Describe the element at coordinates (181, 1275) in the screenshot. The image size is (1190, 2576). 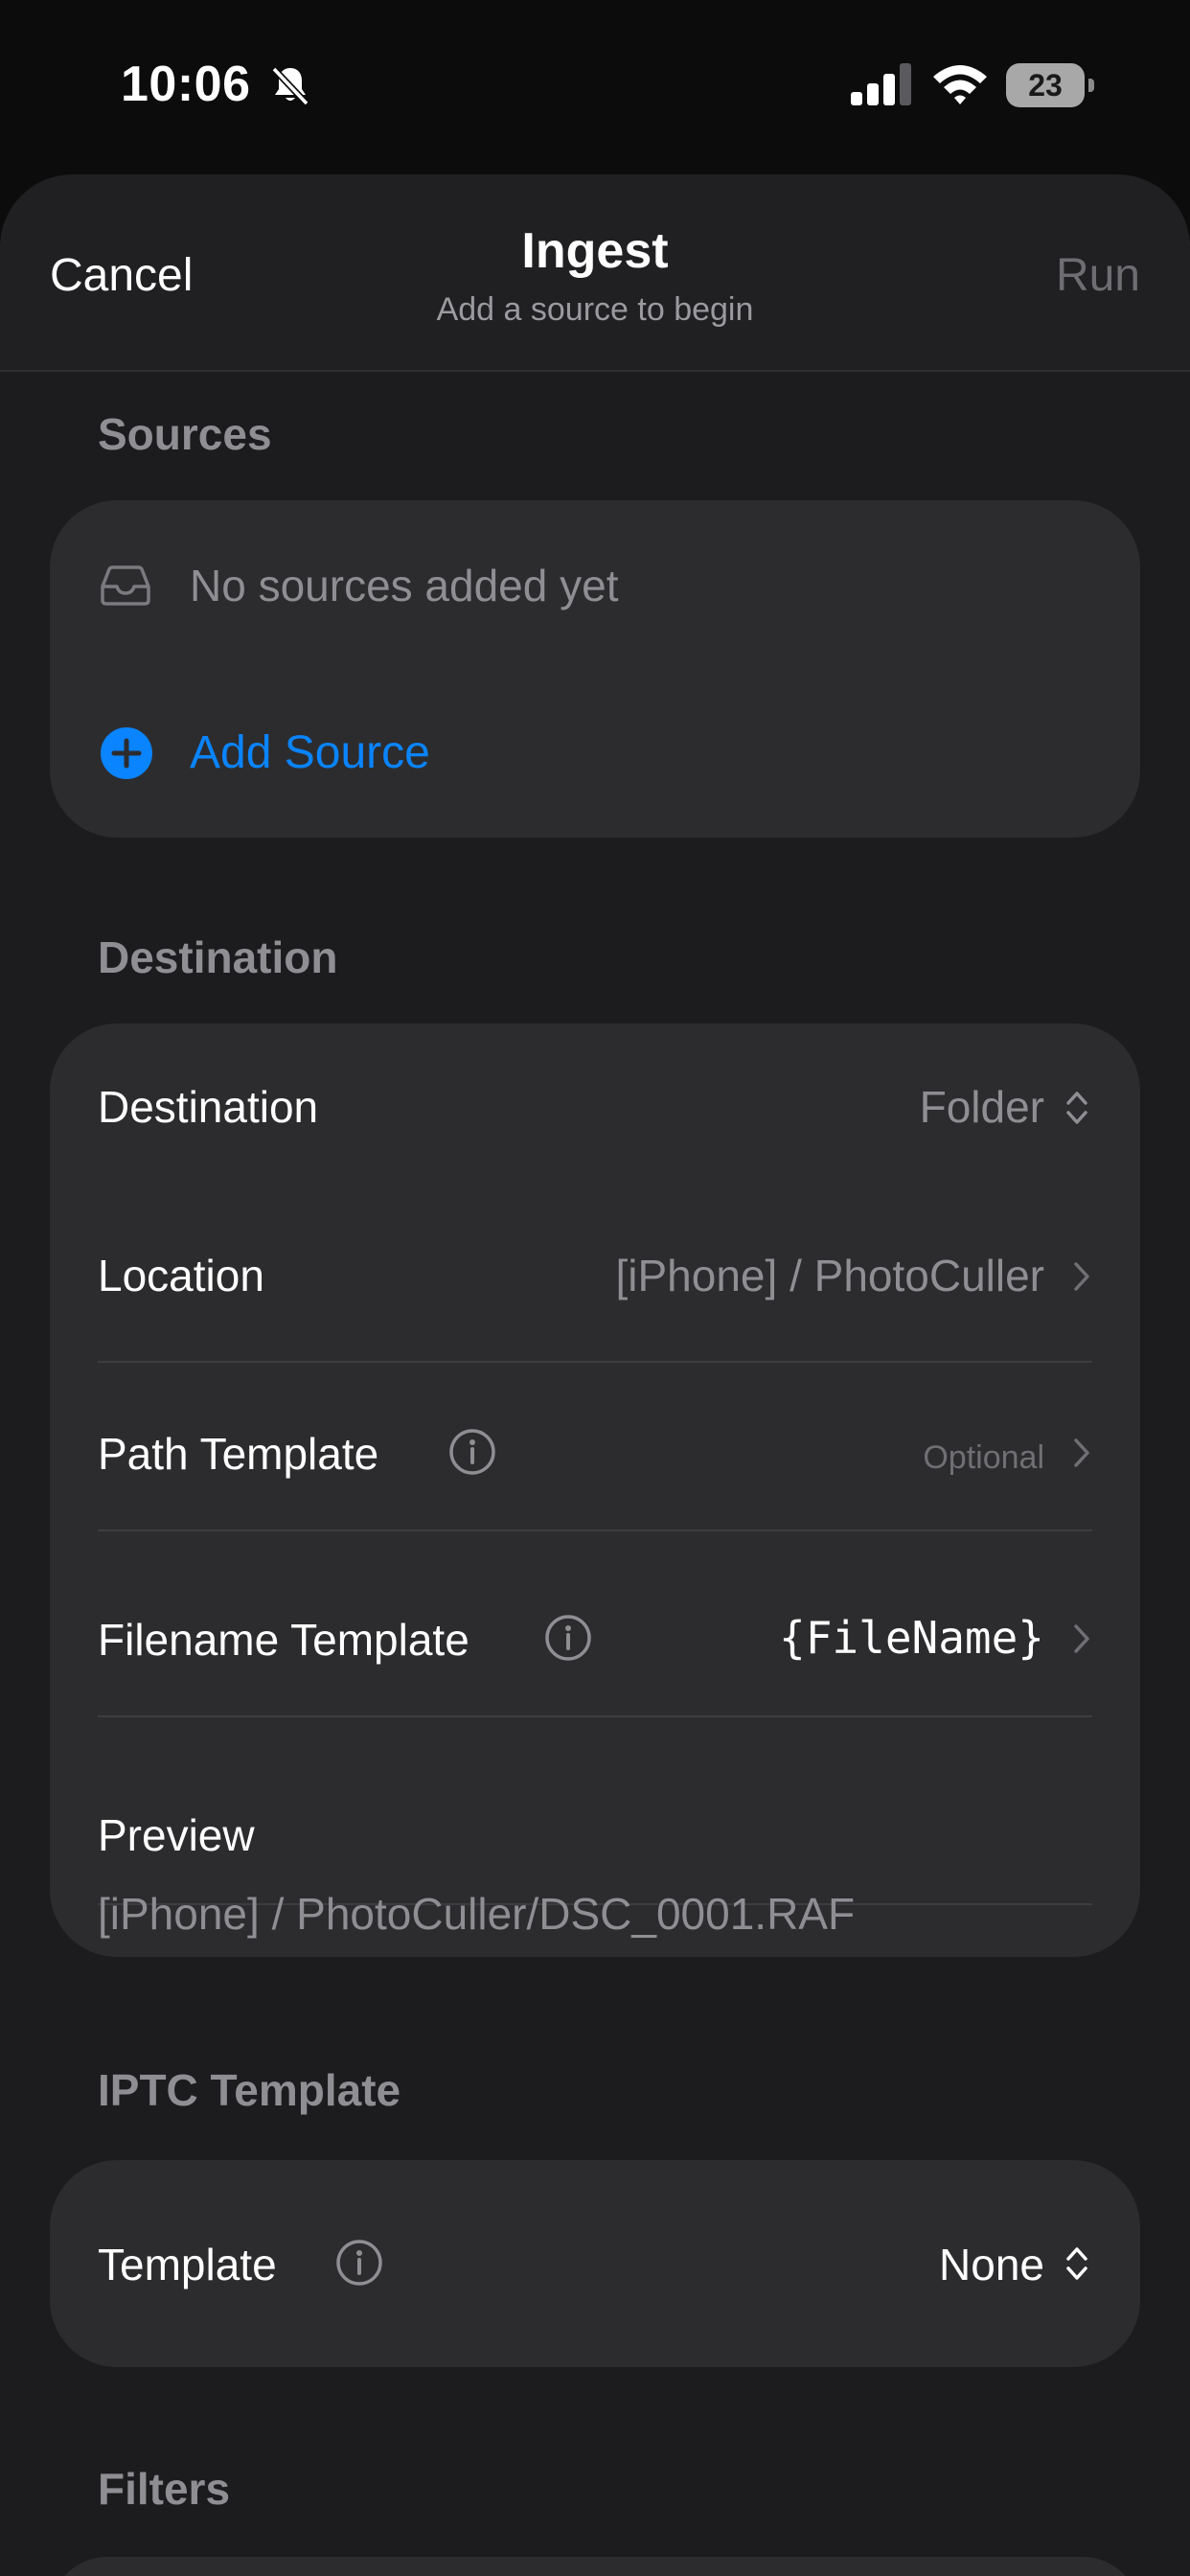
I see `location-label: Location` at that location.